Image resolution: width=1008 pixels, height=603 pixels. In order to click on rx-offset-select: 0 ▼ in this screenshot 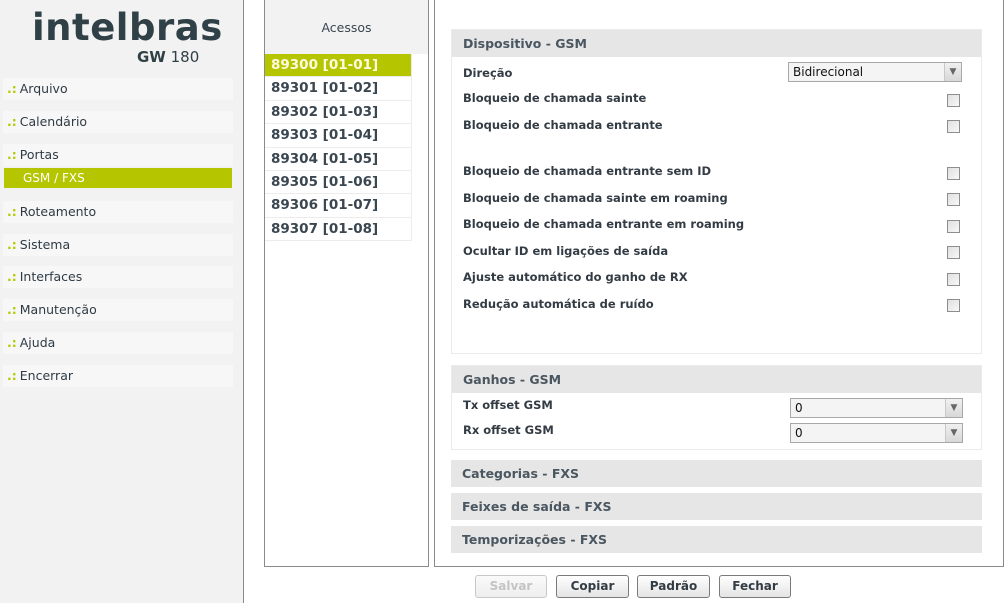, I will do `click(876, 433)`.